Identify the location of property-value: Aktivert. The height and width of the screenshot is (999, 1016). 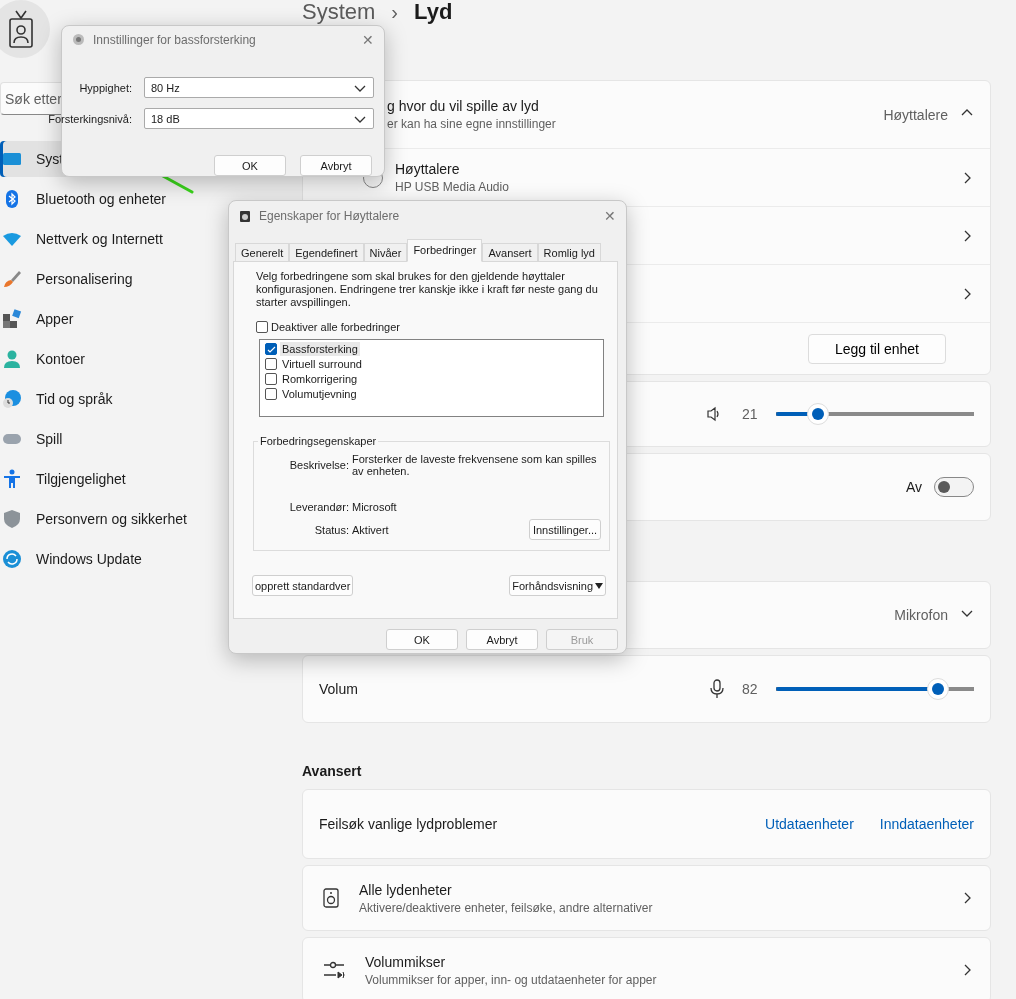
(371, 529).